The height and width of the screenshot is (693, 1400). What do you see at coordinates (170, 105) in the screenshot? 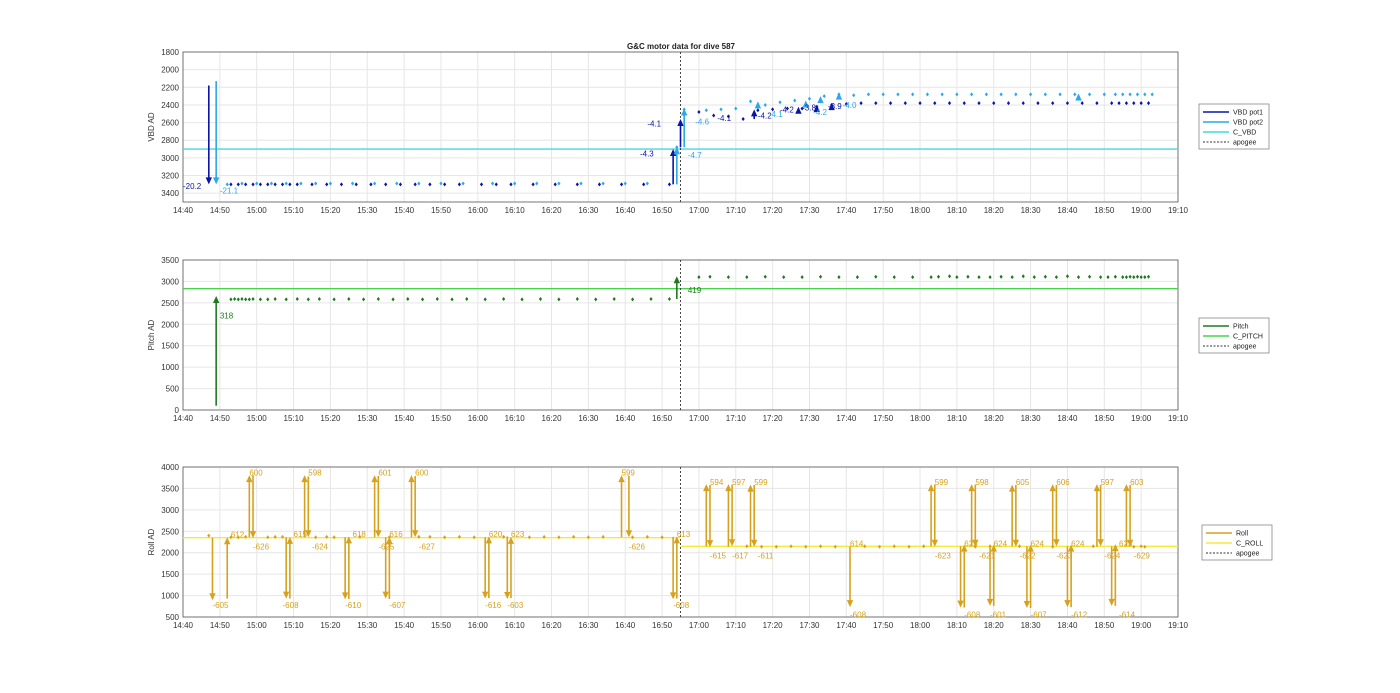
I see `y-tick-label: 2400` at bounding box center [170, 105].